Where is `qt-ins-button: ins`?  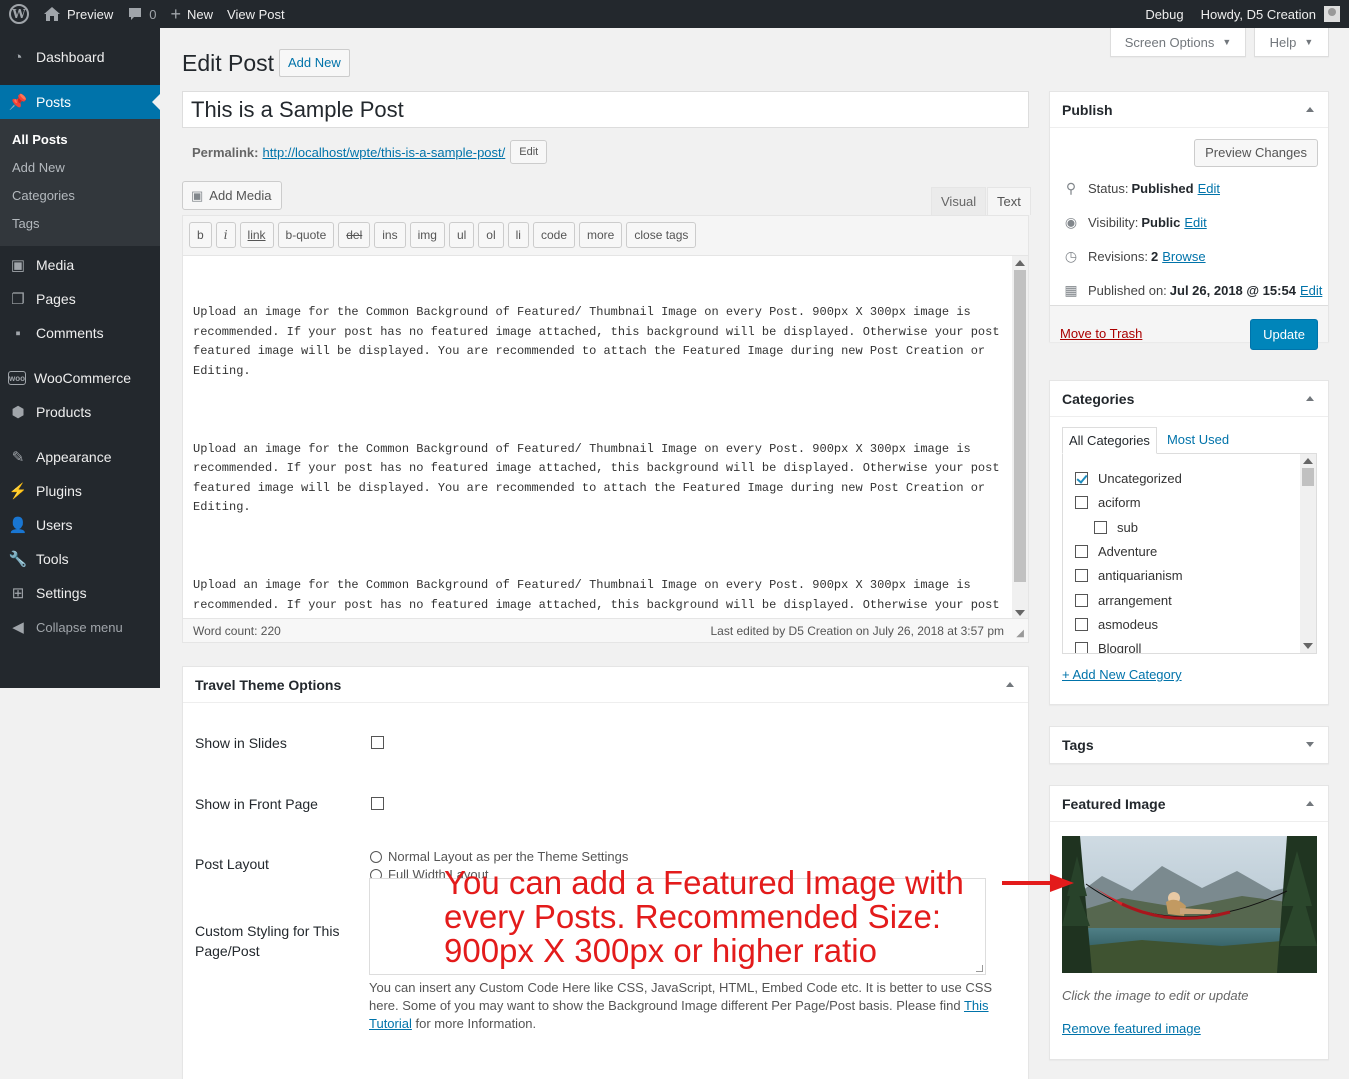 qt-ins-button: ins is located at coordinates (390, 235).